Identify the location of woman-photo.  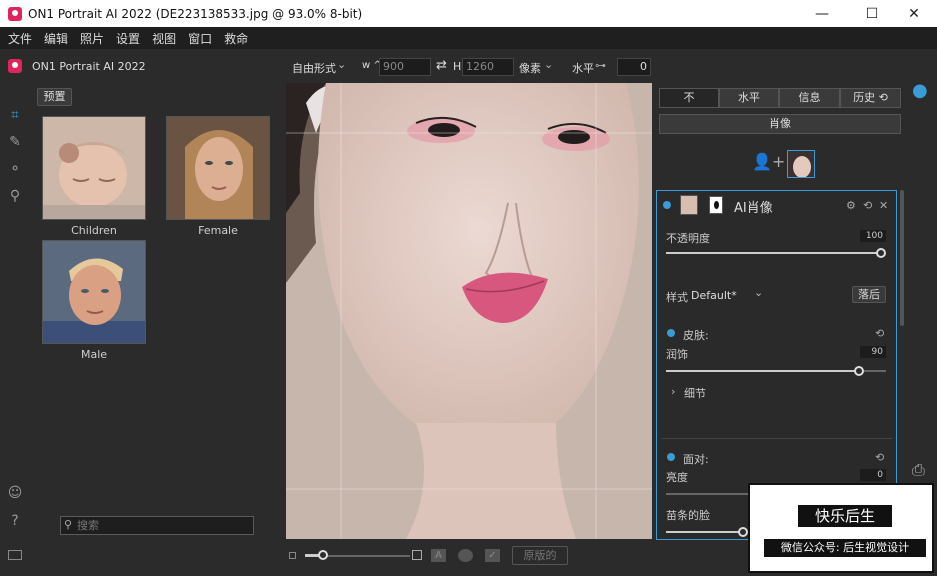
(218, 168).